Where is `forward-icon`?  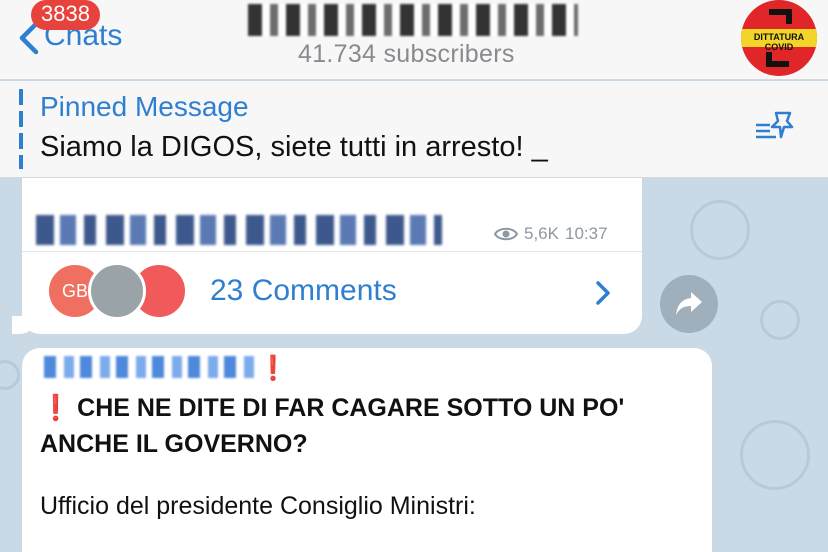 forward-icon is located at coordinates (689, 303).